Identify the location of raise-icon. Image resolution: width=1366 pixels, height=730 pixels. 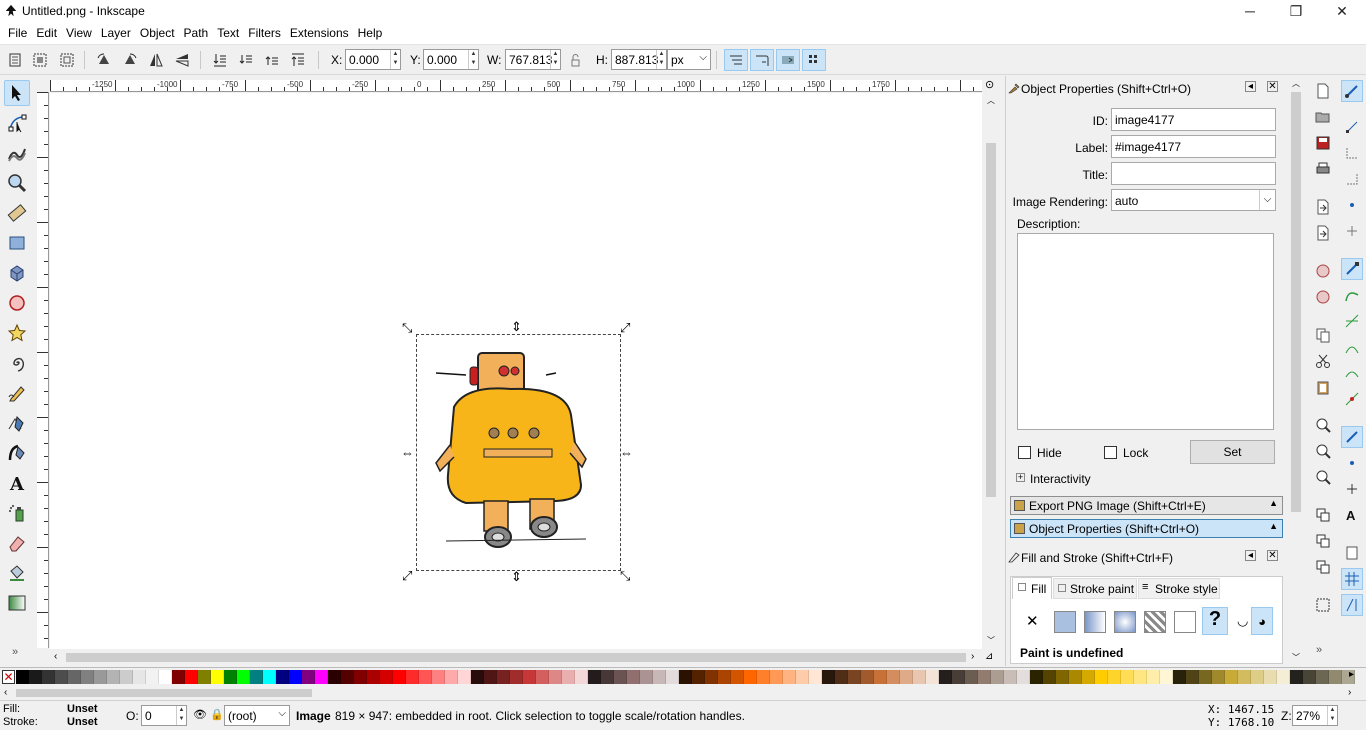
(272, 60).